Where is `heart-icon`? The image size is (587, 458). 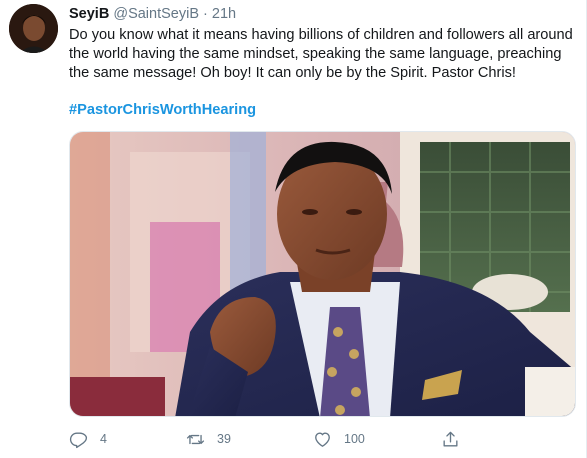 heart-icon is located at coordinates (322, 439).